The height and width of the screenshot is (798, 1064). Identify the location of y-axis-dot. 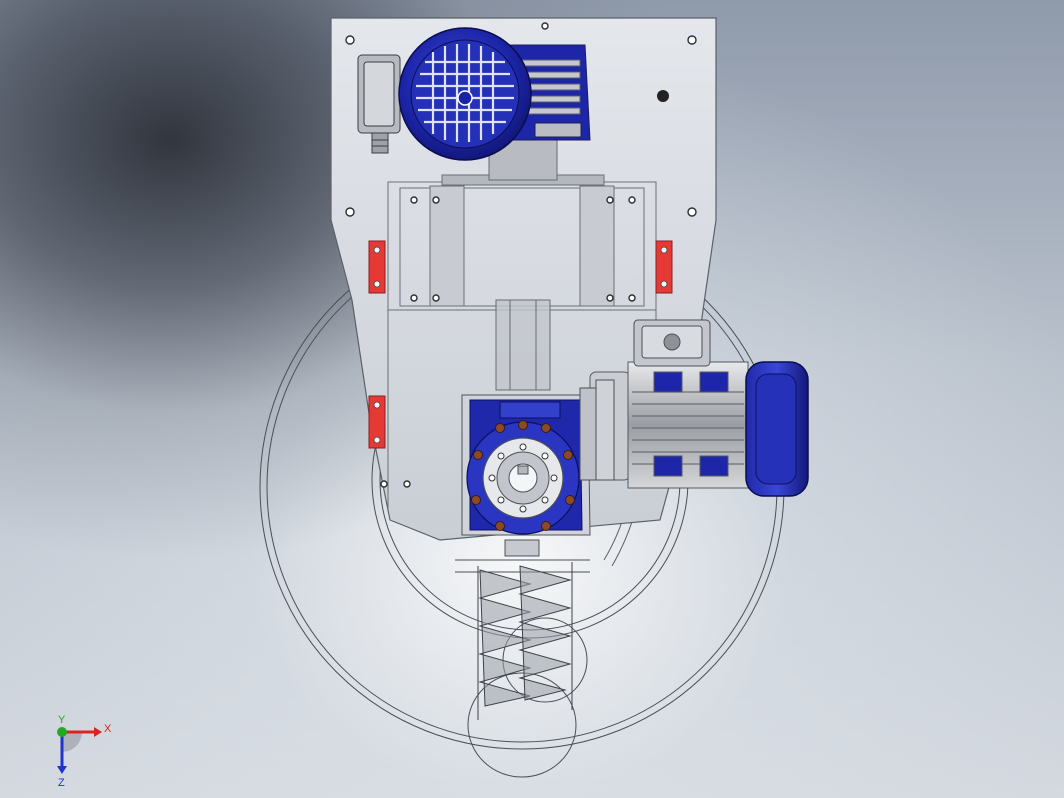
(62, 732).